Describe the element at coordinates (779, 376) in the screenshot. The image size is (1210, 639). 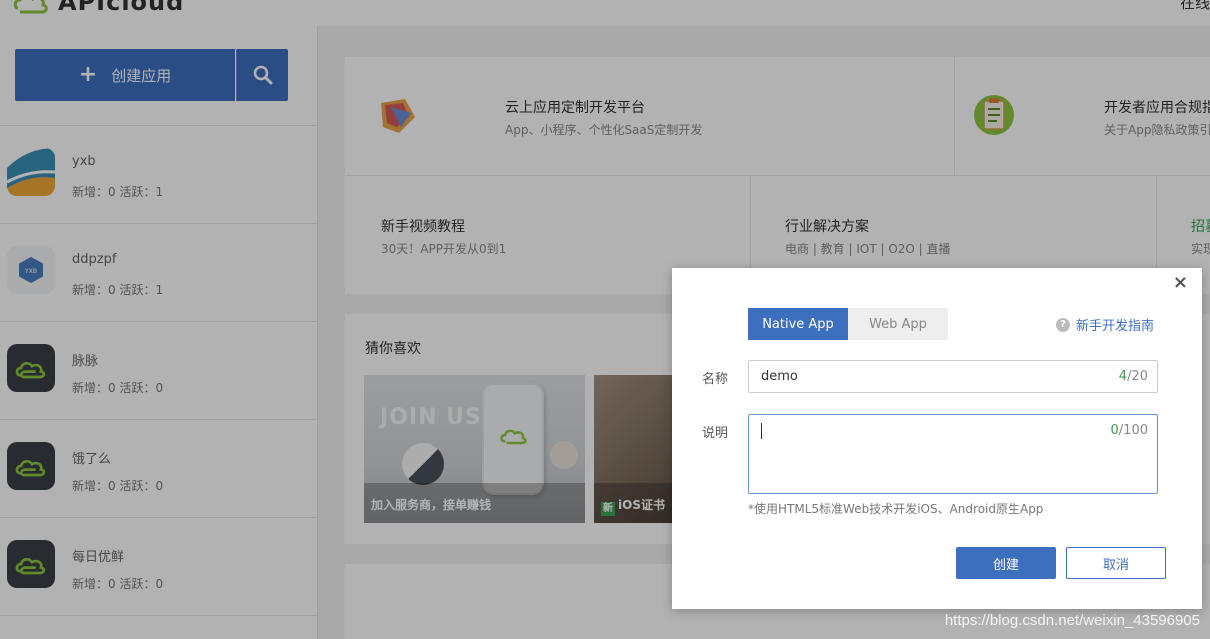
I see `app-name-value: demo` at that location.